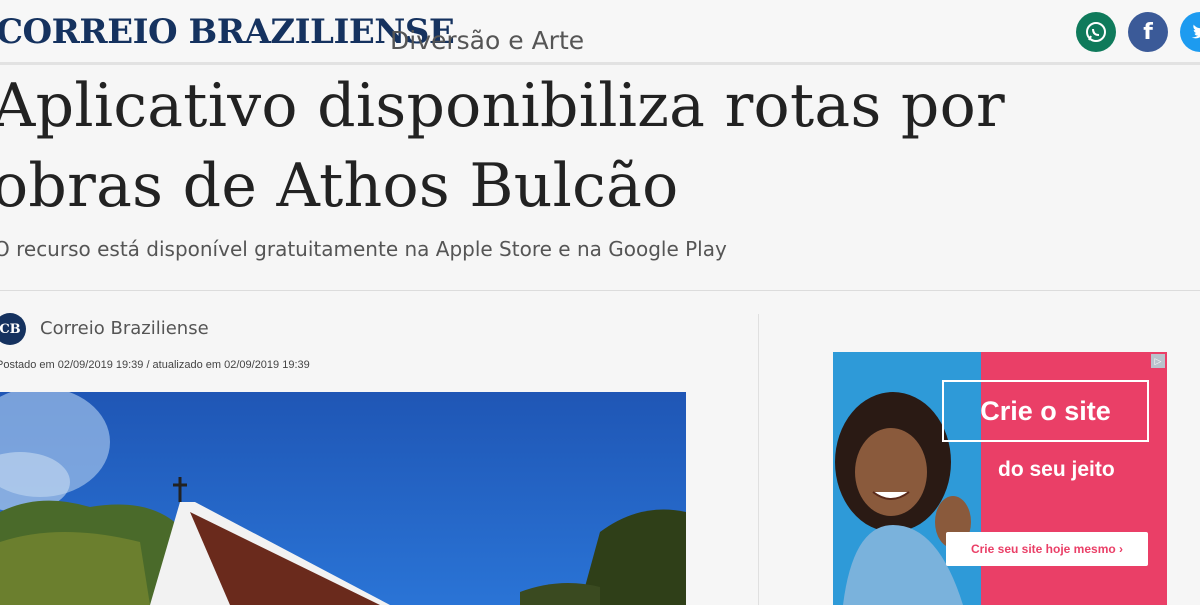  Describe the element at coordinates (600, 290) in the screenshot. I see `divider` at that location.